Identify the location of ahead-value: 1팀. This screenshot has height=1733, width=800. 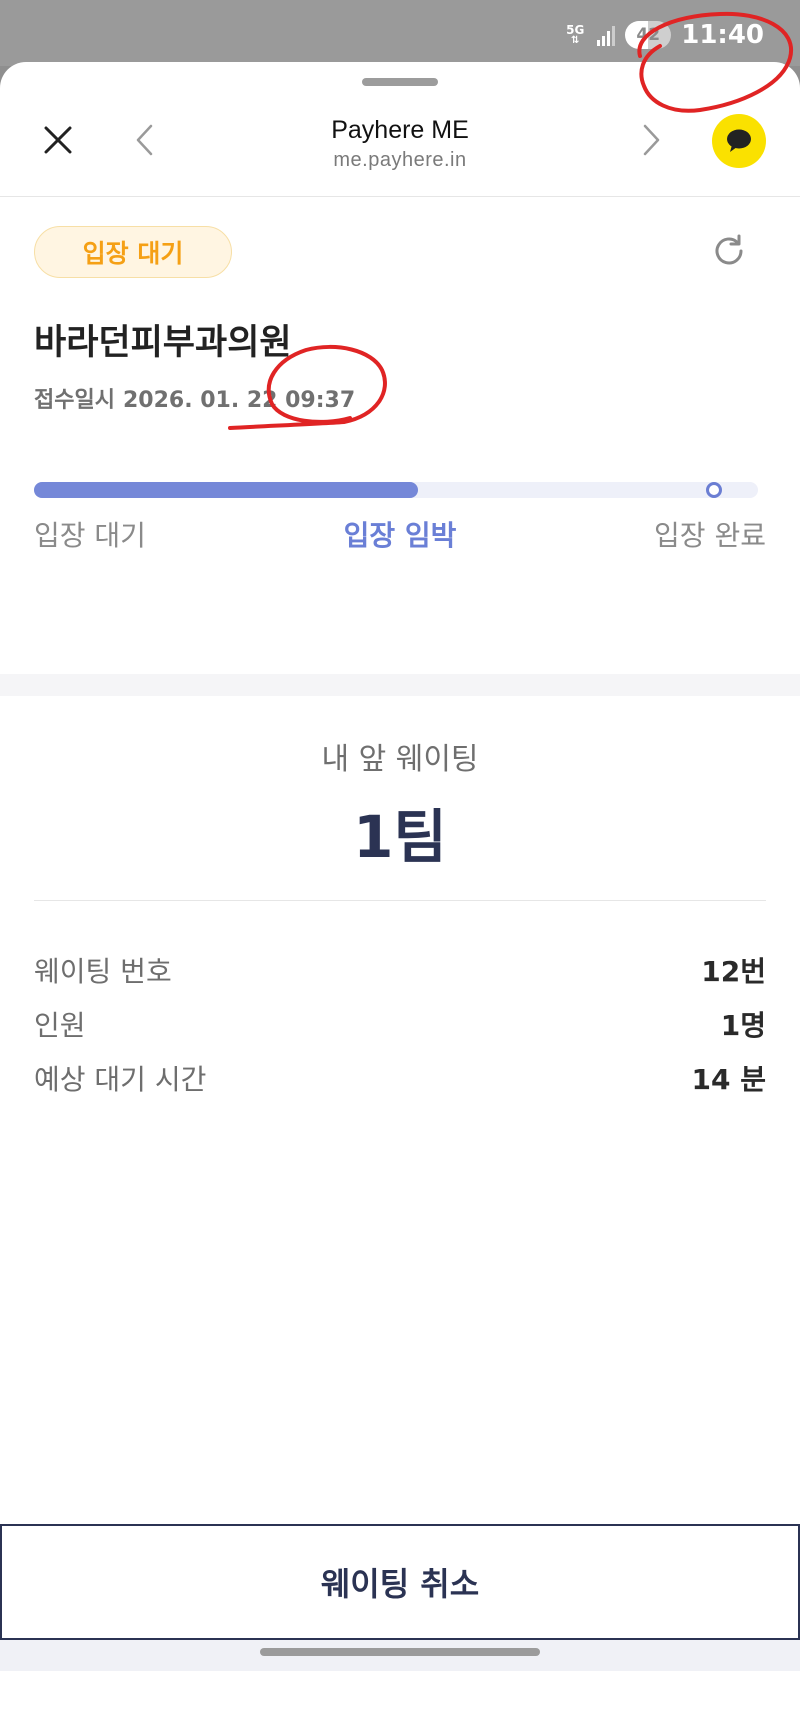
(400, 837).